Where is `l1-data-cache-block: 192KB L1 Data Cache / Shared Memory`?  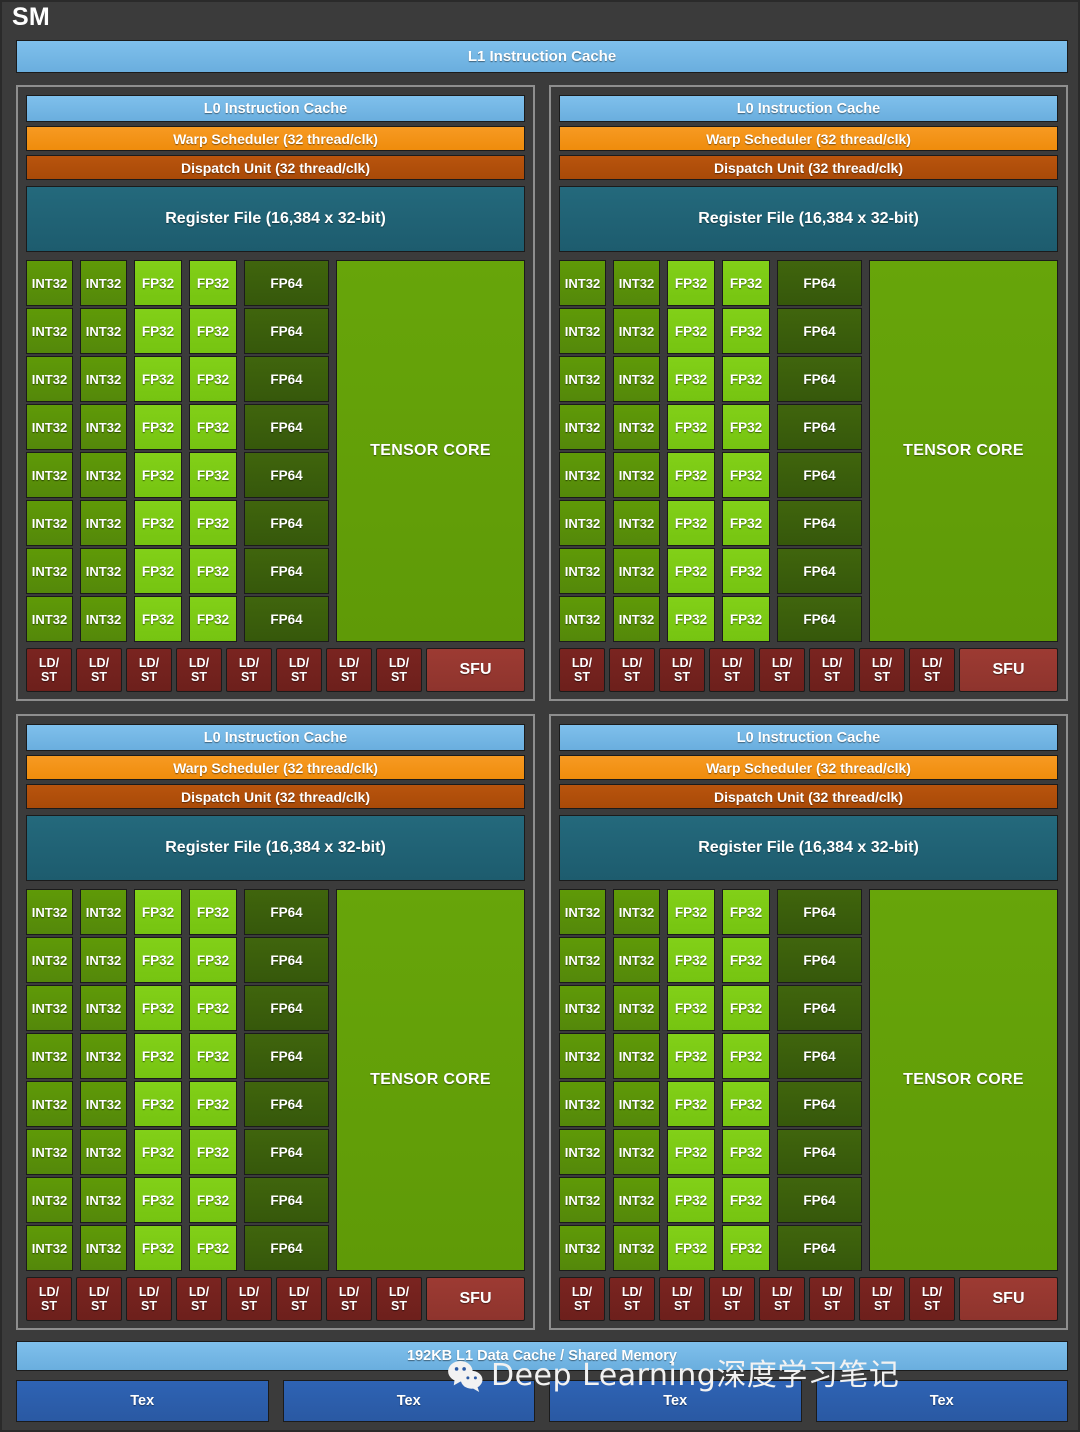 l1-data-cache-block: 192KB L1 Data Cache / Shared Memory is located at coordinates (542, 1356).